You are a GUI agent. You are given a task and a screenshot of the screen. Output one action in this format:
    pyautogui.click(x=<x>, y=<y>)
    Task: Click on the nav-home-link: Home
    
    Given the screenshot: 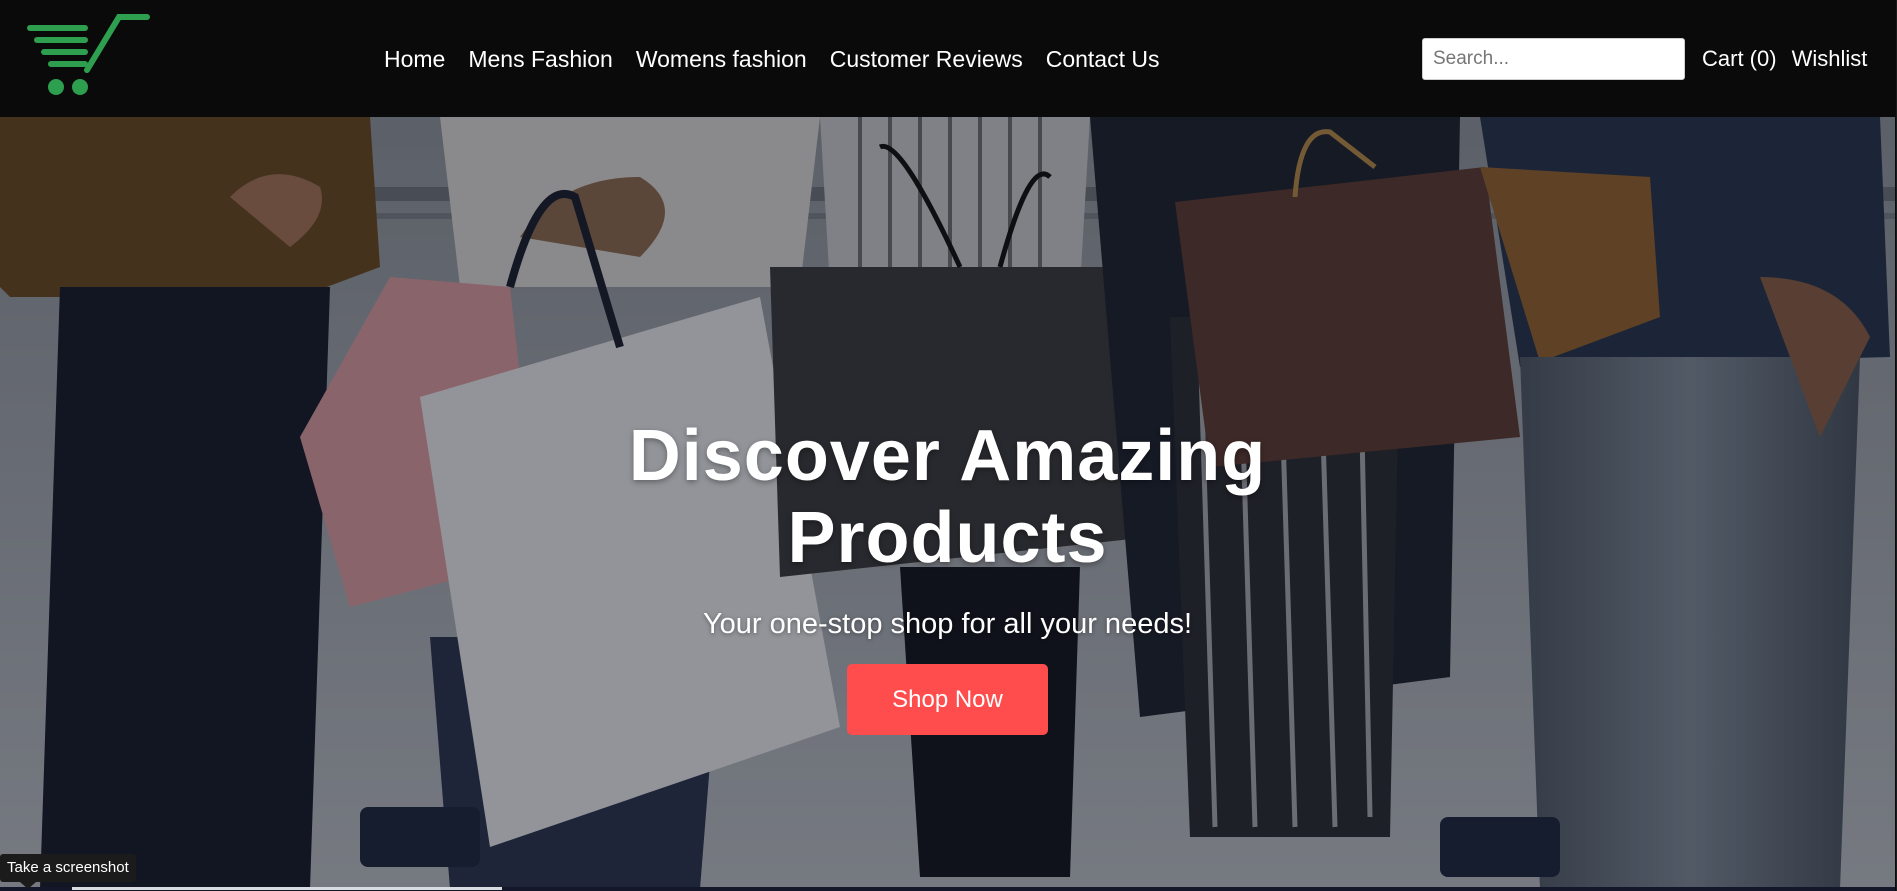 What is the action you would take?
    pyautogui.click(x=414, y=59)
    